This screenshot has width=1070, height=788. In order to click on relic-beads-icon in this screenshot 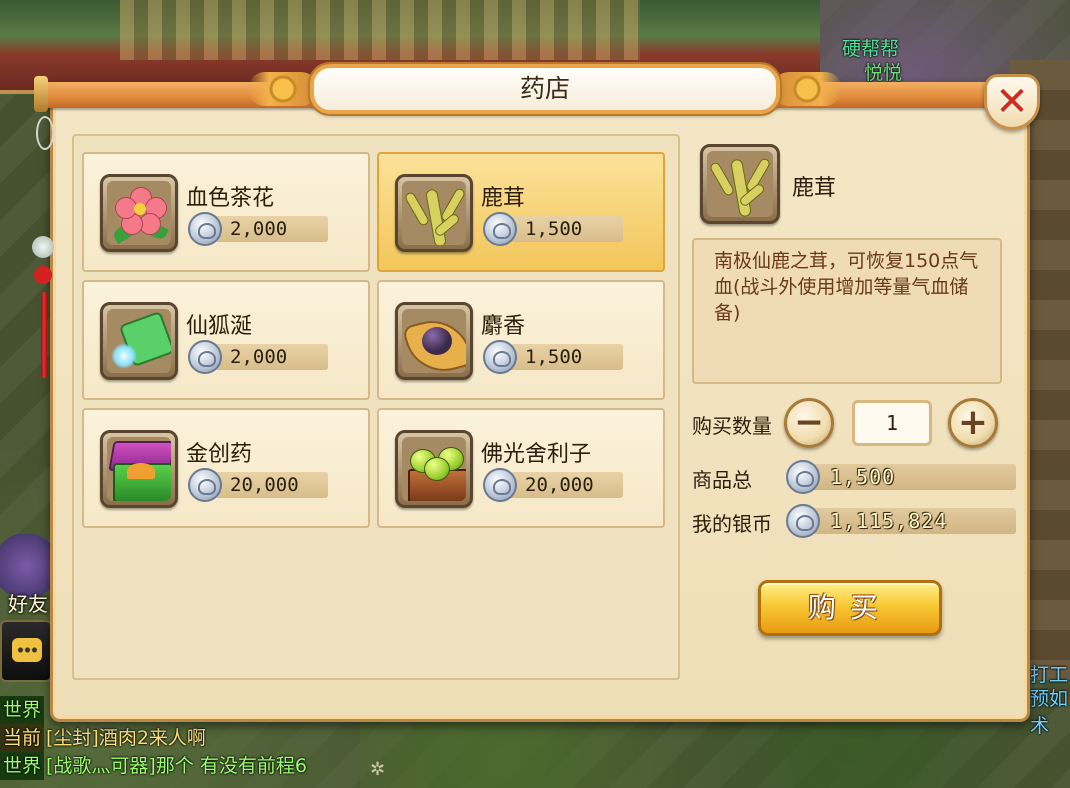, I will do `click(434, 469)`.